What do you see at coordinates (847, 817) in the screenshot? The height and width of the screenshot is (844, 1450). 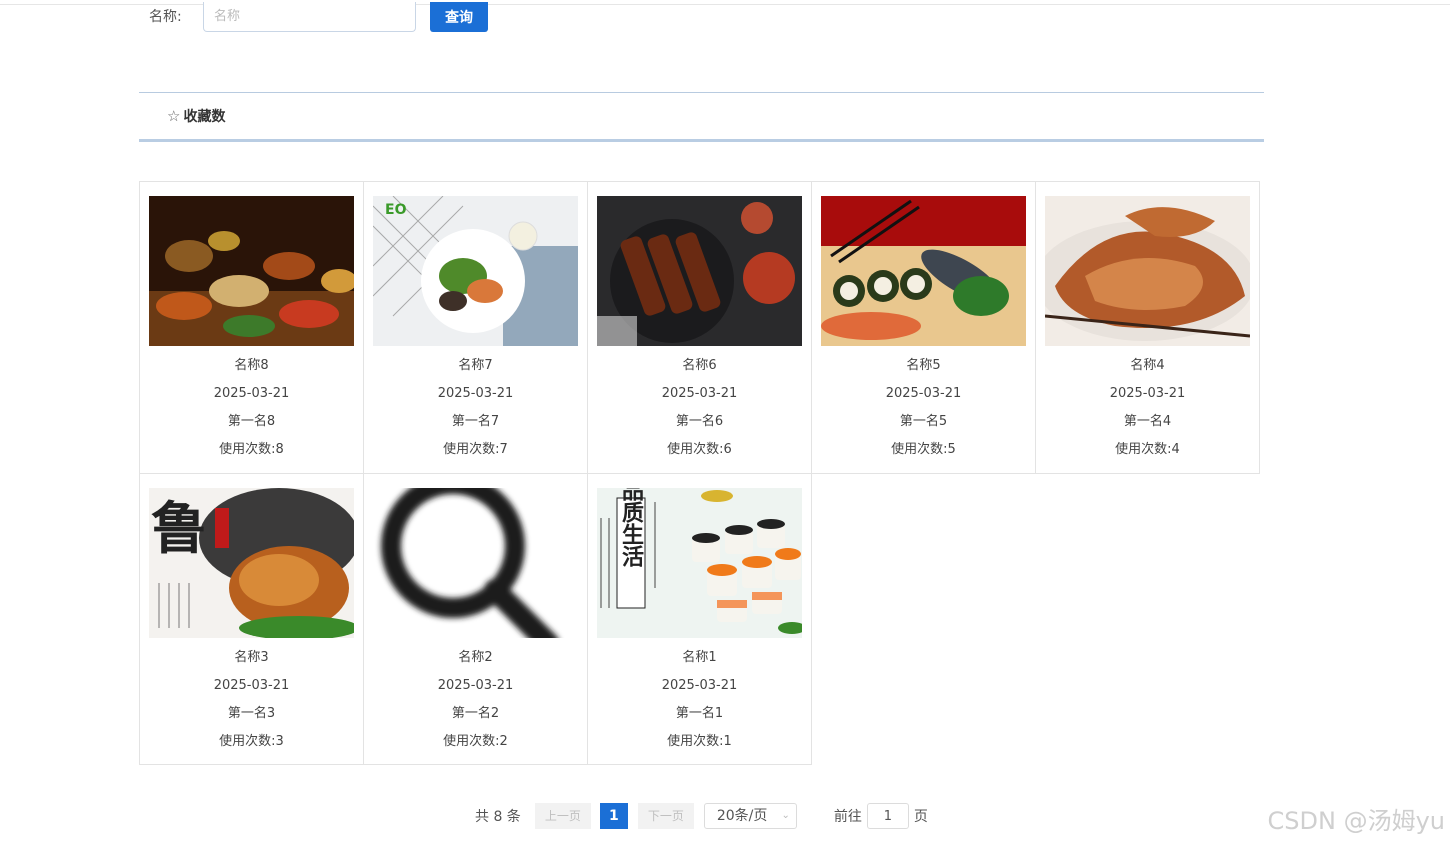 I see `goto-label: 前往` at bounding box center [847, 817].